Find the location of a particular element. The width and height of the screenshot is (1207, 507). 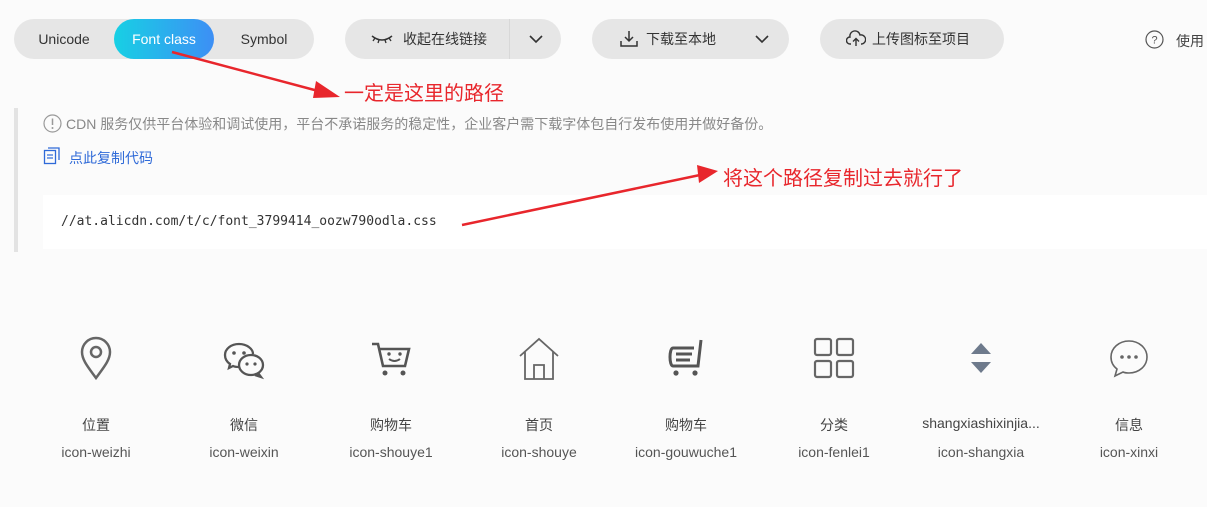

icon-class-name: icon-weizhi is located at coordinates (96, 452).